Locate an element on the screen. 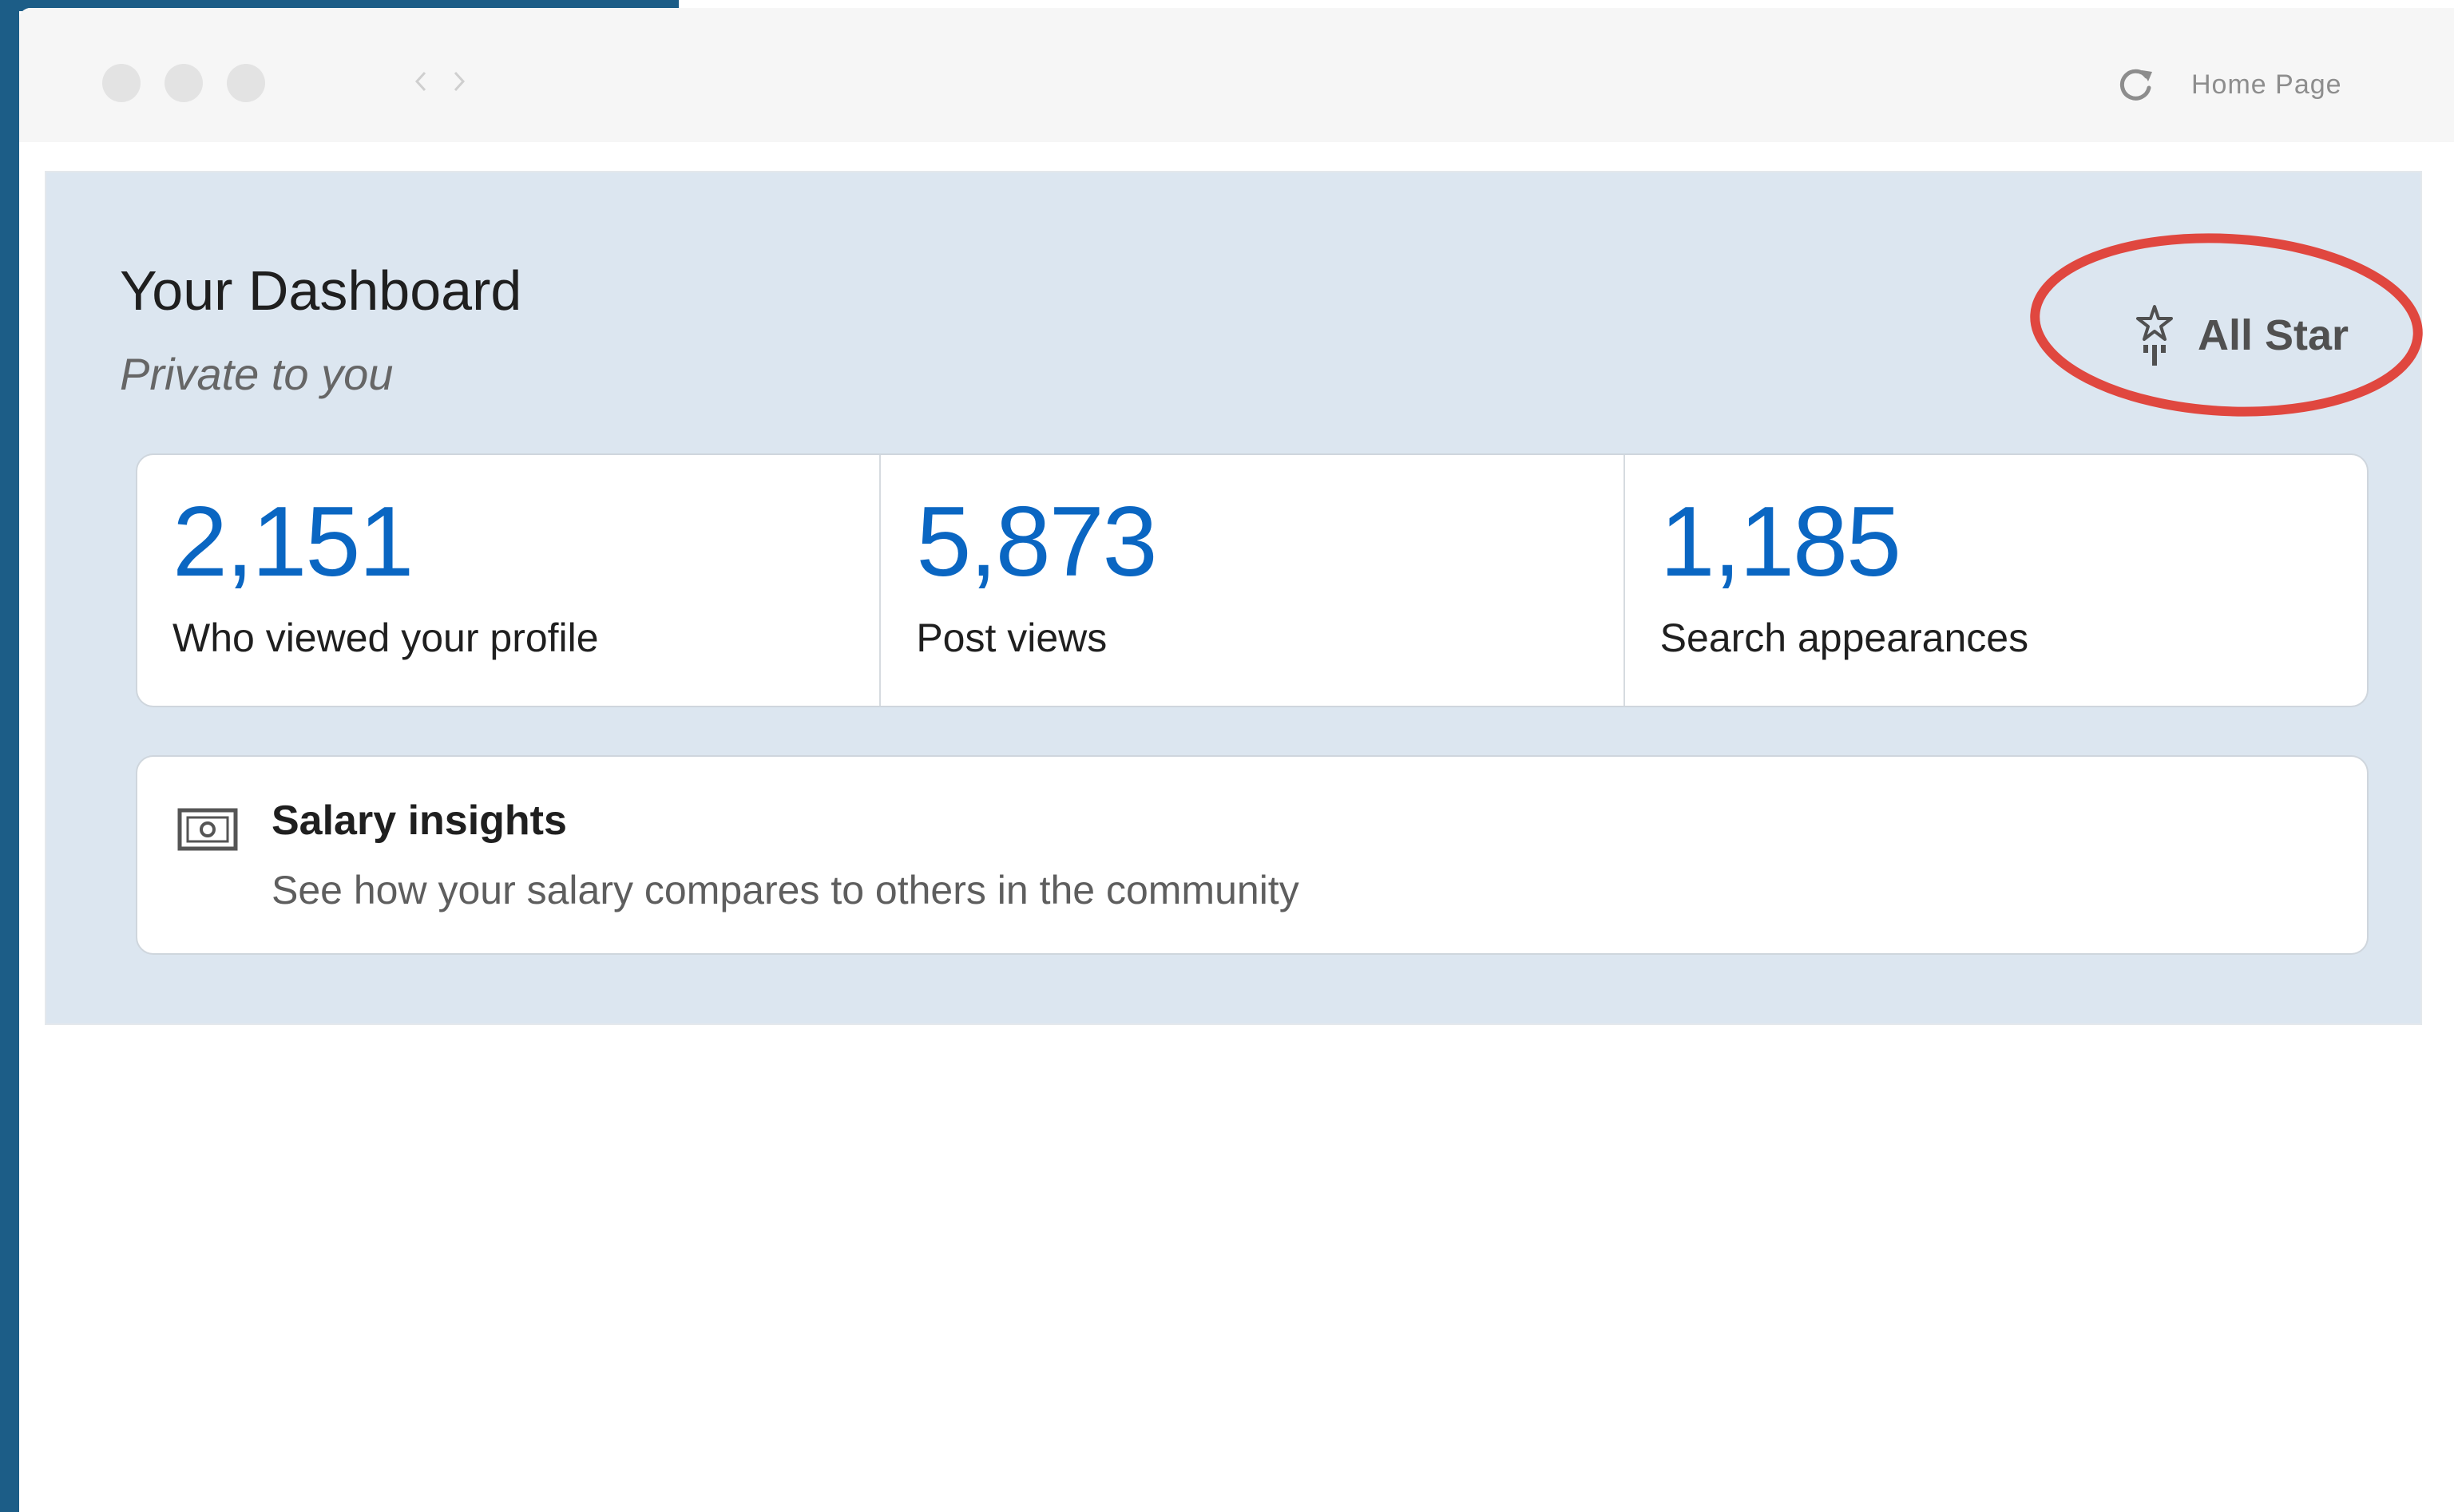 Image resolution: width=2454 pixels, height=1512 pixels. all-star-badge: All Star is located at coordinates (2240, 335).